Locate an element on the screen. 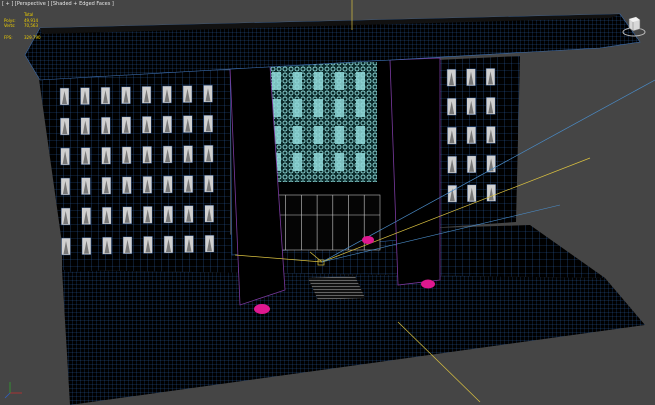 The height and width of the screenshot is (405, 655). stats-rows: Polys: 49,914 Verts: 70,563 is located at coordinates (22, 23).